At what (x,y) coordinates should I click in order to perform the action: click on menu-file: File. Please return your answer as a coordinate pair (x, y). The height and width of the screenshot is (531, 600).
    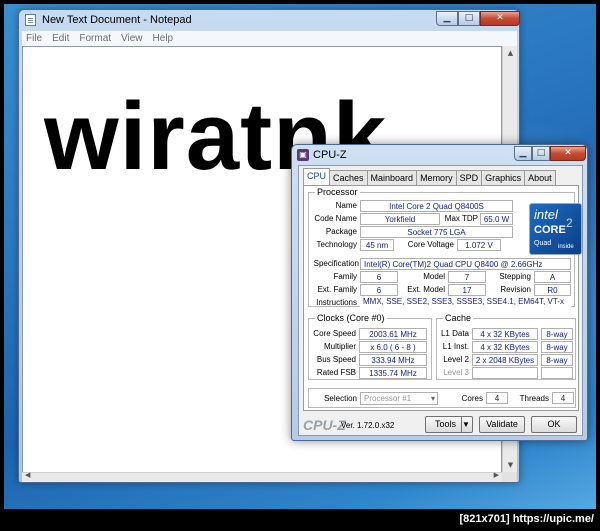
    Looking at the image, I should click on (35, 38).